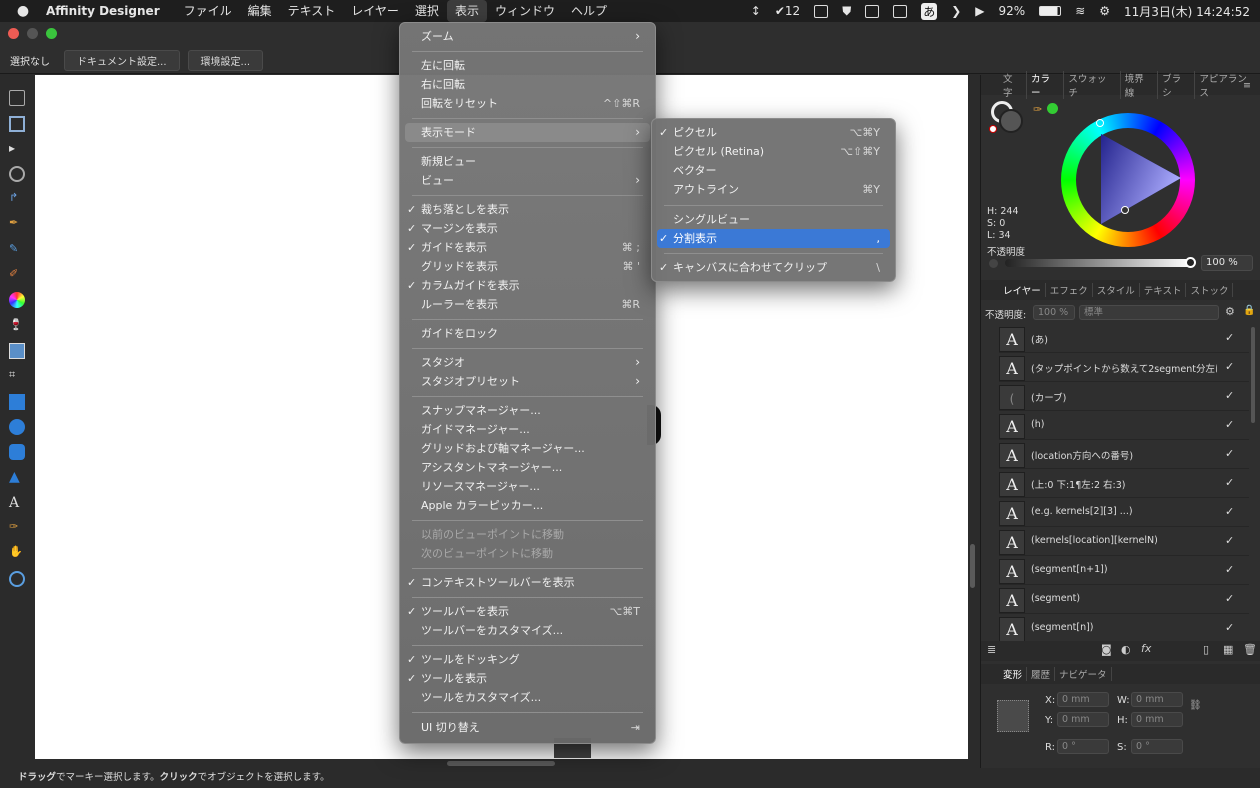  What do you see at coordinates (1157, 746) in the screenshot?
I see `shear-input: 0 °` at bounding box center [1157, 746].